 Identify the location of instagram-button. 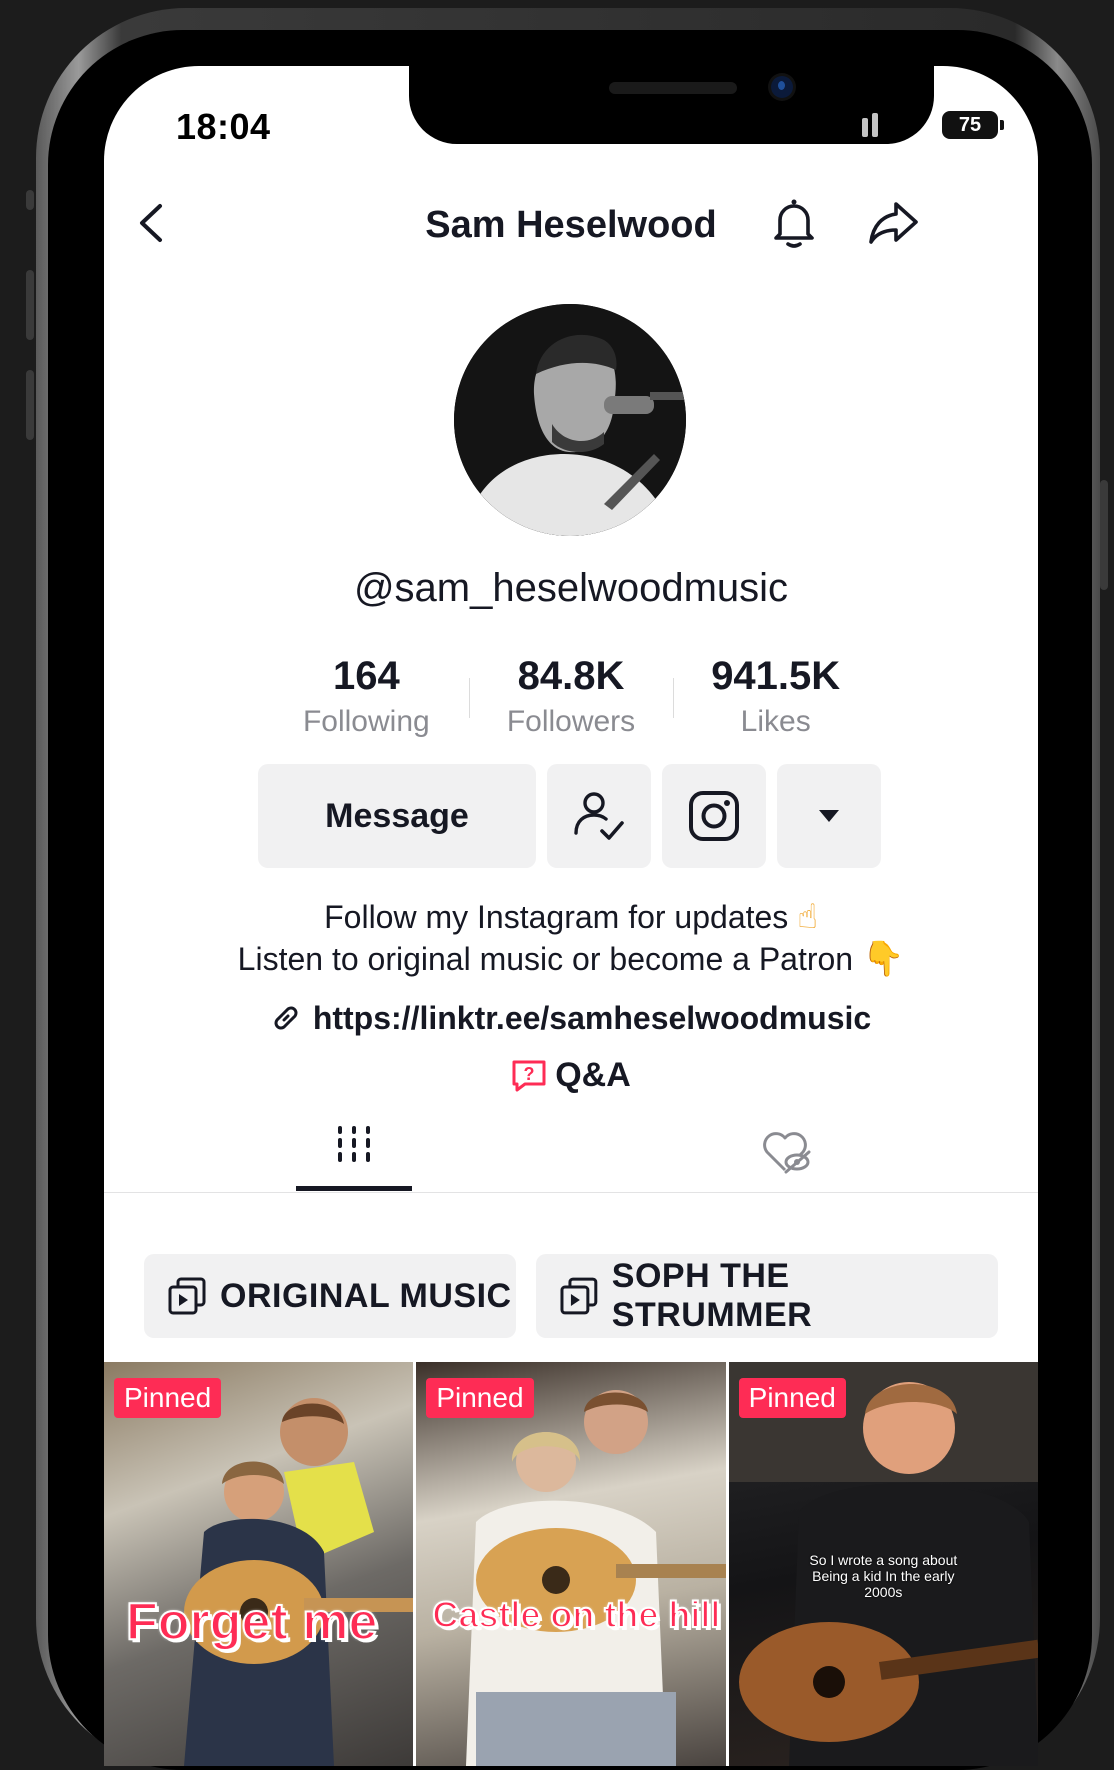
(714, 816).